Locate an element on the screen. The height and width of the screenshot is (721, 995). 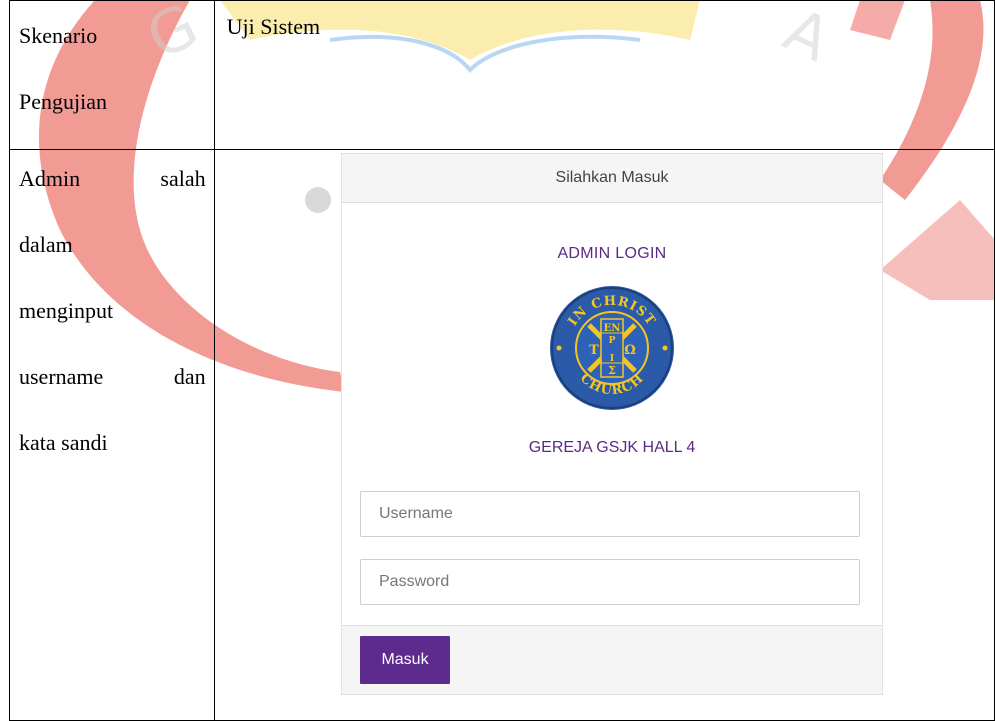
scenario-label-line2: Pengujian is located at coordinates (63, 101).